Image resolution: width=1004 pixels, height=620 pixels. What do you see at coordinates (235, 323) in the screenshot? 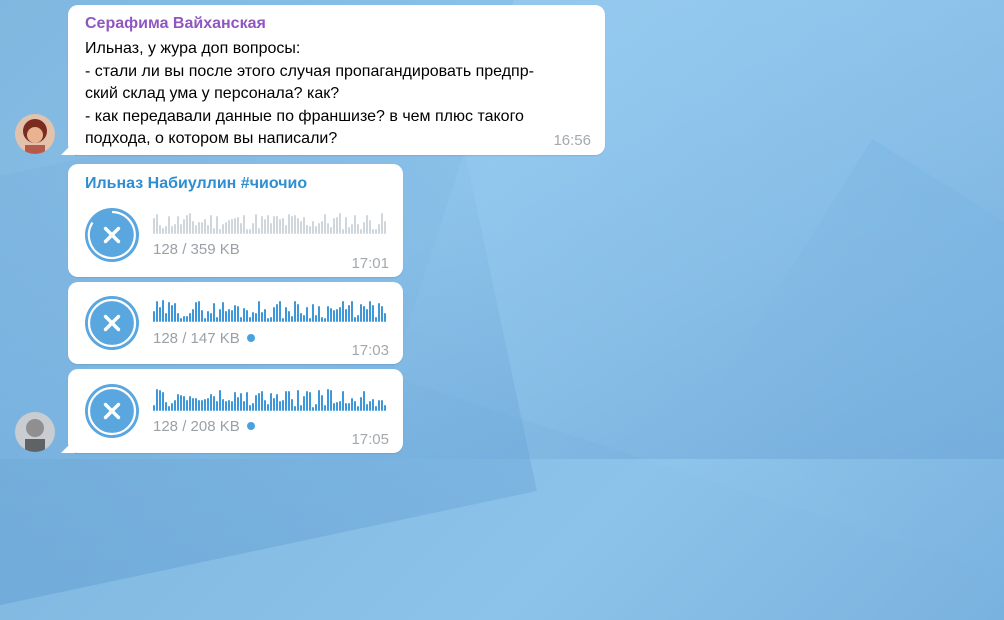
I see `voice-message: 128 / 147 KB 17:03` at bounding box center [235, 323].